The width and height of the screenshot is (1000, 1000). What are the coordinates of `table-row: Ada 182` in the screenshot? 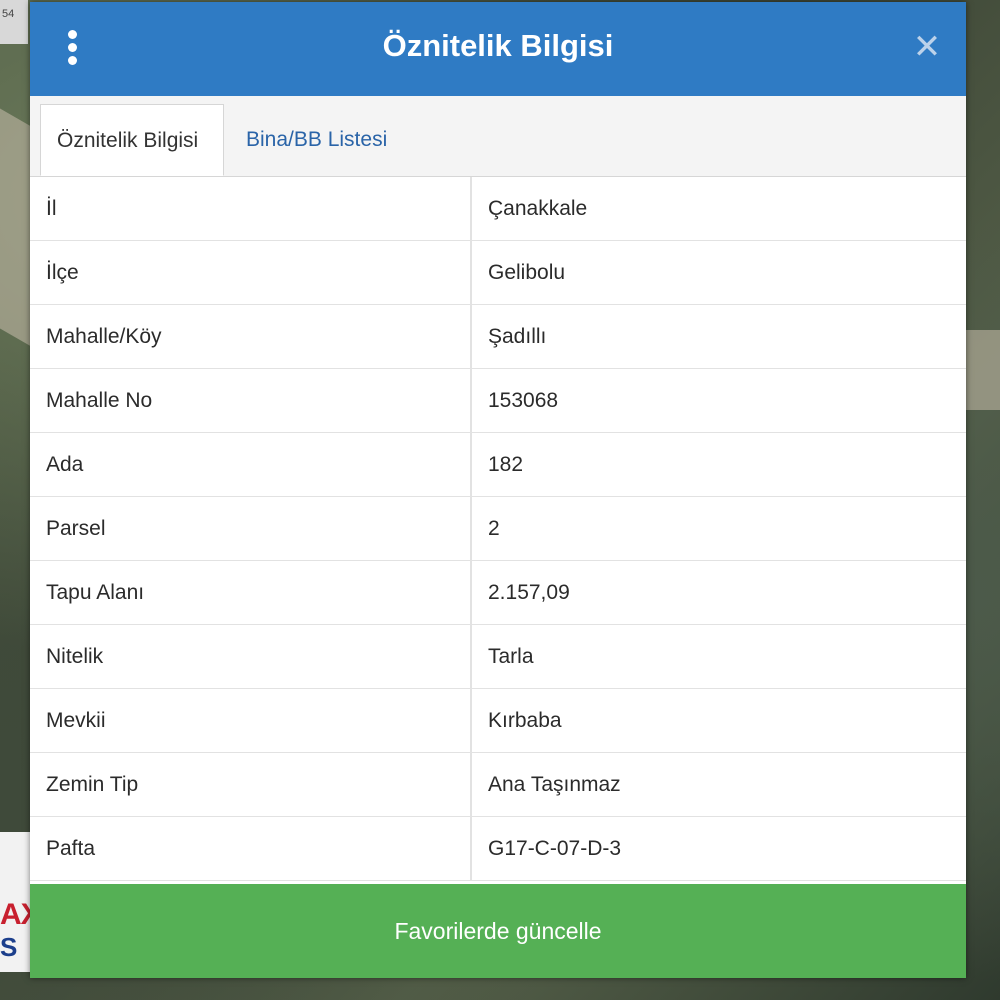 It's located at (498, 464).